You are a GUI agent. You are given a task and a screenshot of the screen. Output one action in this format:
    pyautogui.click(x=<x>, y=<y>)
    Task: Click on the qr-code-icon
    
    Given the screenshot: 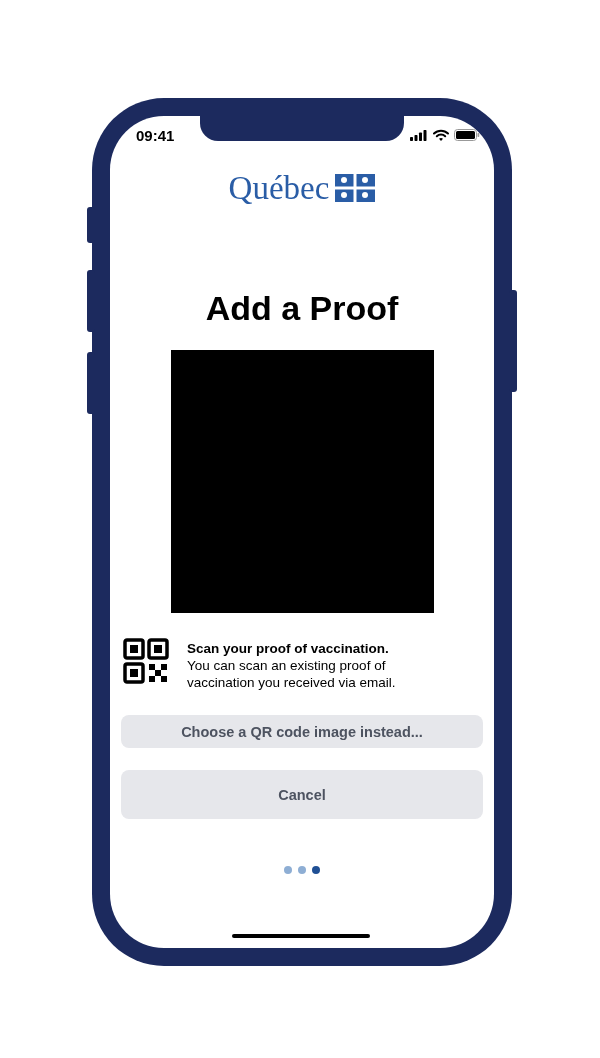 What is the action you would take?
    pyautogui.click(x=146, y=661)
    